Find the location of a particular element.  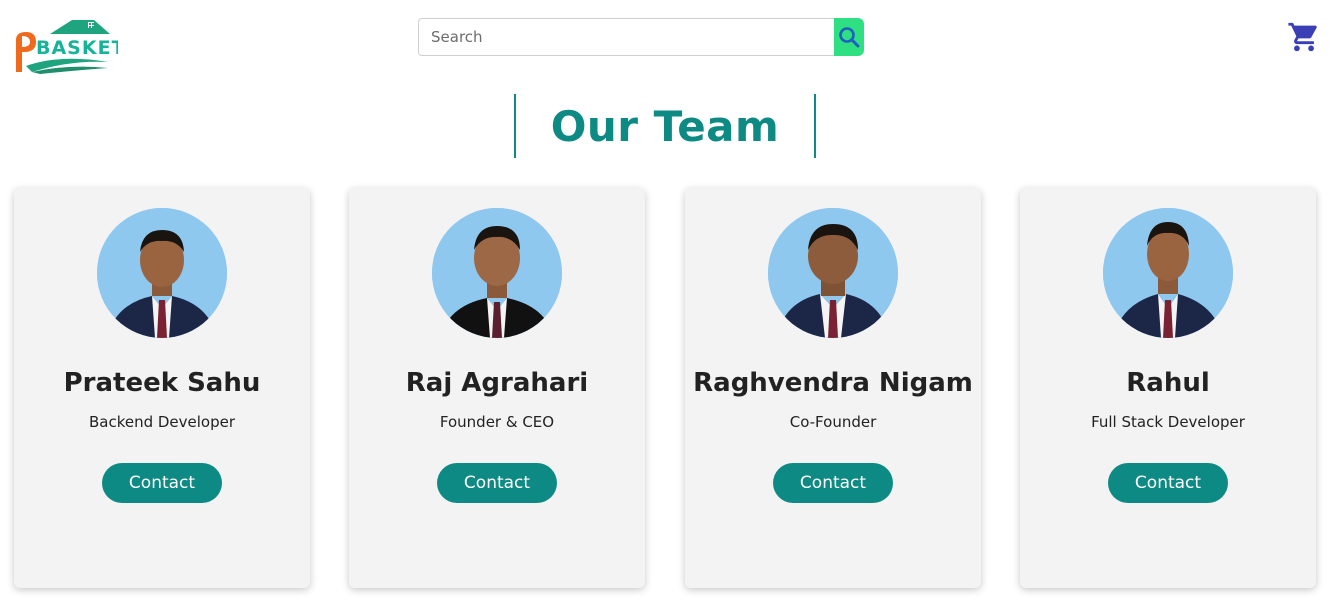

team-card: Raghvendra Nigam Co-Founder Contact is located at coordinates (833, 388).